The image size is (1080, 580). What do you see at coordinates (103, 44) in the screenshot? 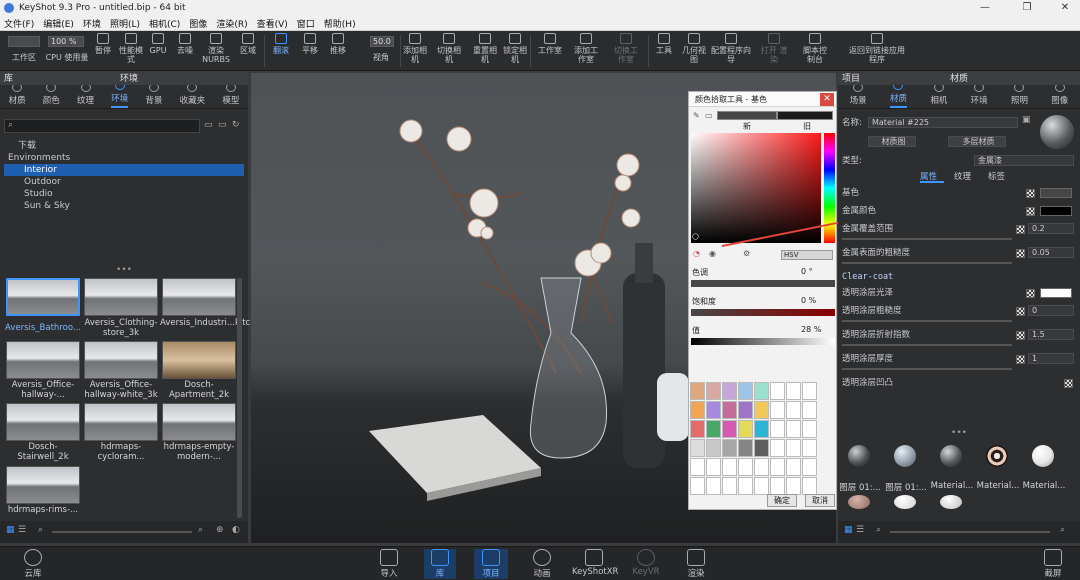
I see `pause-button: 暂停` at bounding box center [103, 44].